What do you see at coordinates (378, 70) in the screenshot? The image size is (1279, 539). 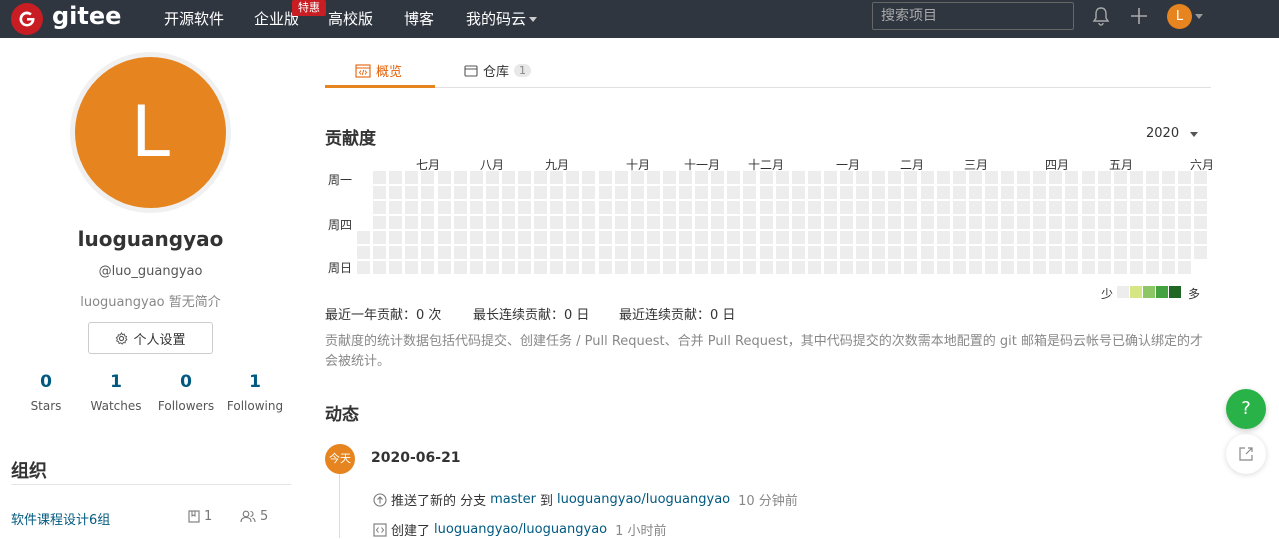 I see `tab-overview: 概览` at bounding box center [378, 70].